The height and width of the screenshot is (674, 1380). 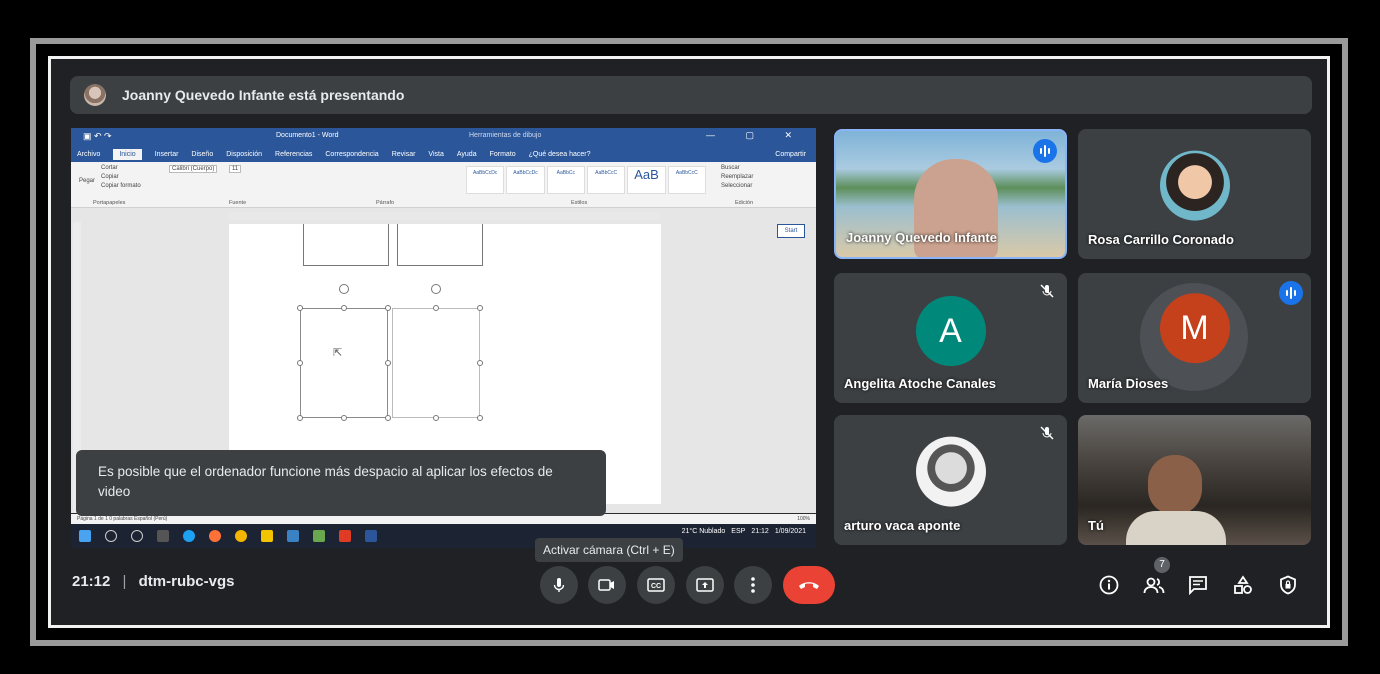 I want to click on participant-tile-joanny: Joanny Quevedo Infante, so click(x=950, y=194).